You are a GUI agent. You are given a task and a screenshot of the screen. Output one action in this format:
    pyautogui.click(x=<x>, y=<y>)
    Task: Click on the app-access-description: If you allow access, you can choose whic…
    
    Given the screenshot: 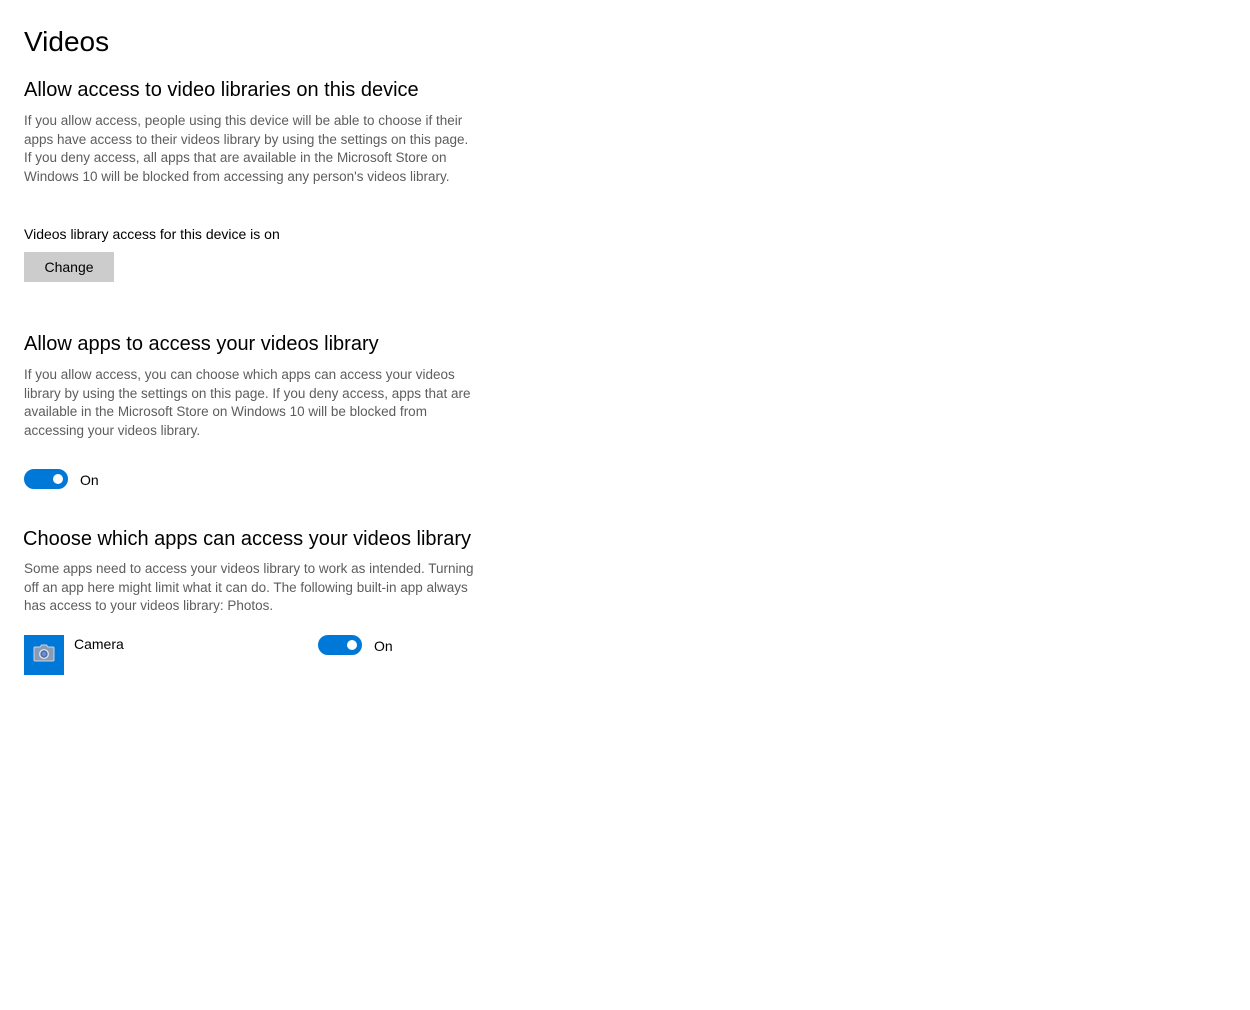 What is the action you would take?
    pyautogui.click(x=247, y=402)
    